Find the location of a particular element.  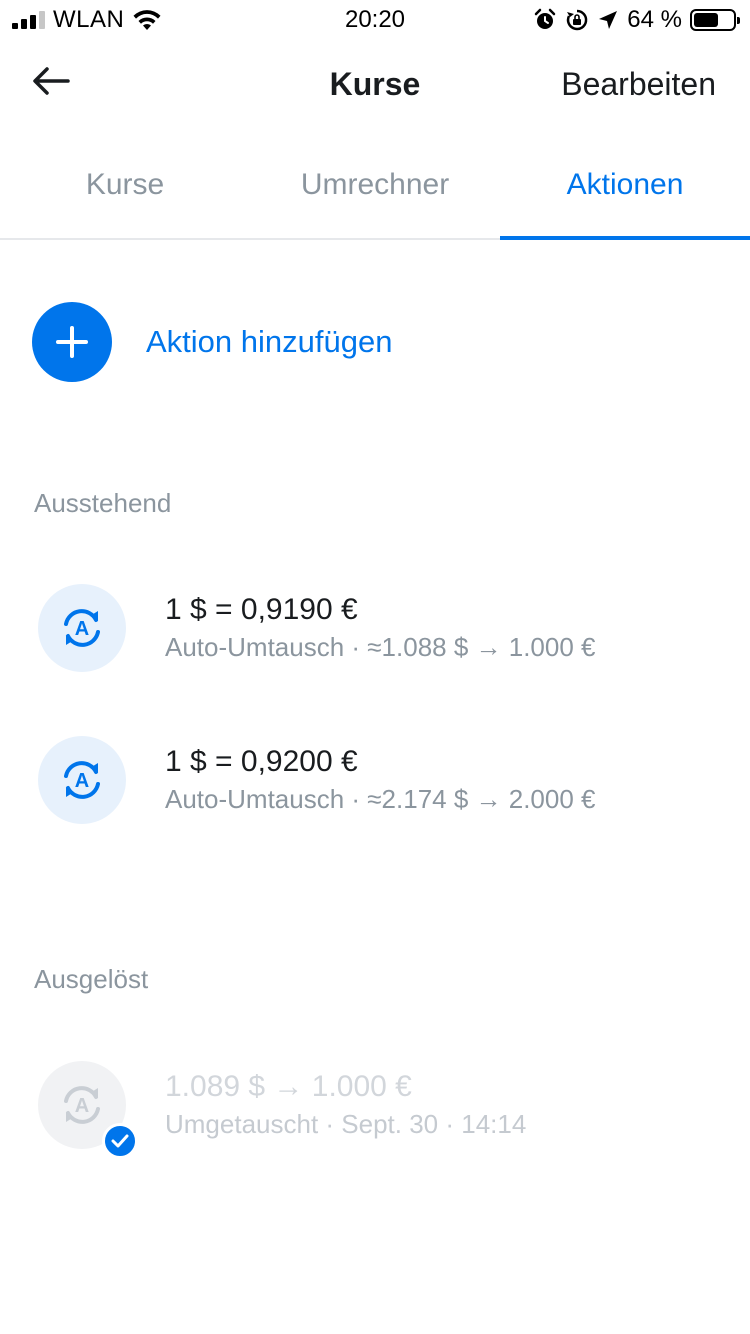

rate-subtitle: Auto-Umtausch · ≈2.174 $ → 2.000 € is located at coordinates (380, 799).